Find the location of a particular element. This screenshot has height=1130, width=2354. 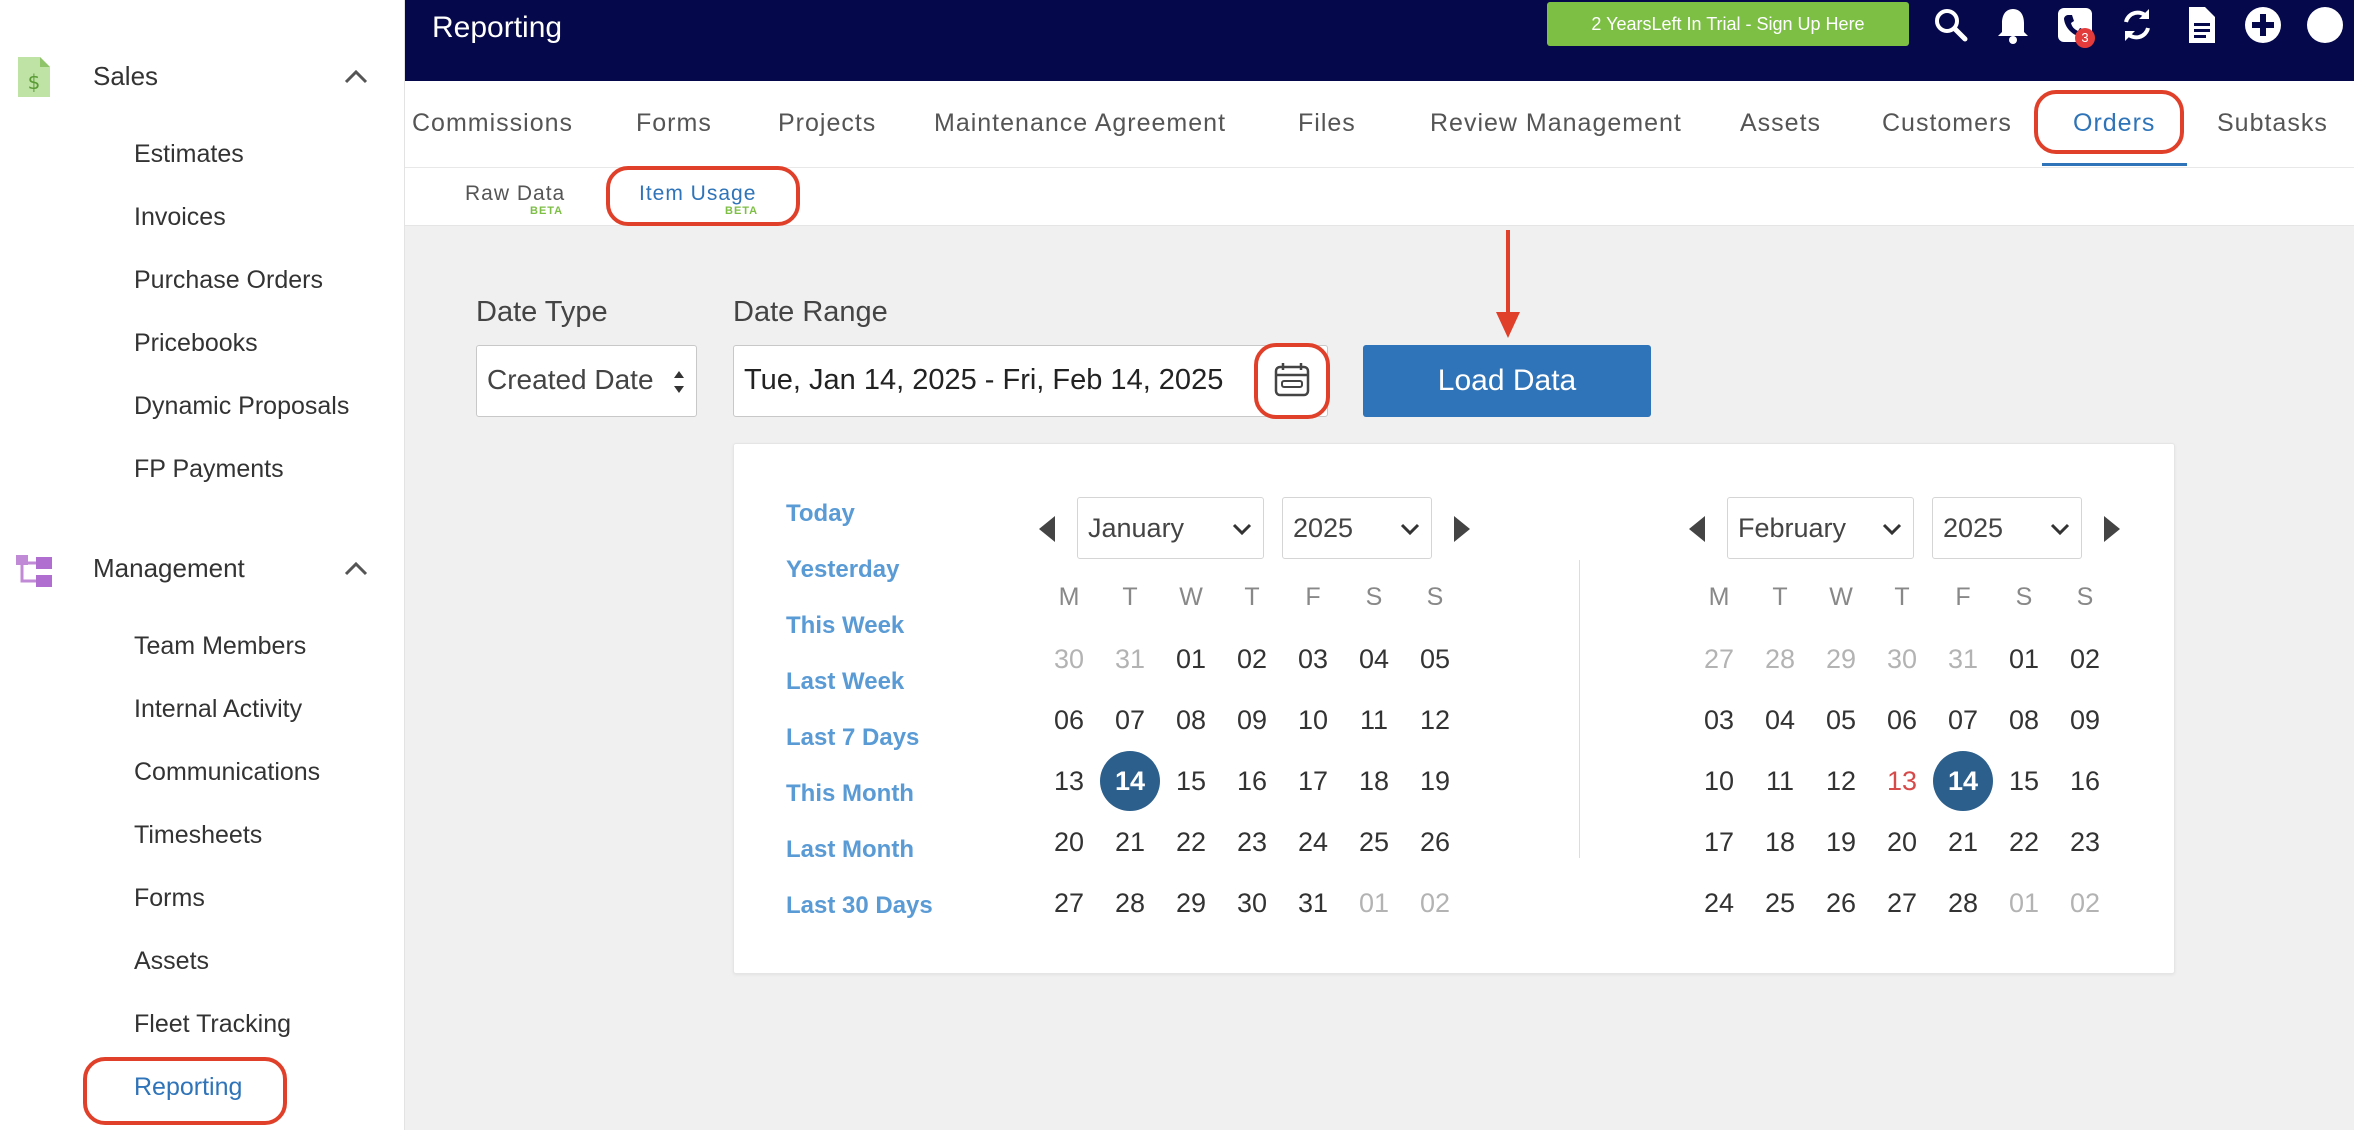

preset-this-week: This Week is located at coordinates (845, 626).